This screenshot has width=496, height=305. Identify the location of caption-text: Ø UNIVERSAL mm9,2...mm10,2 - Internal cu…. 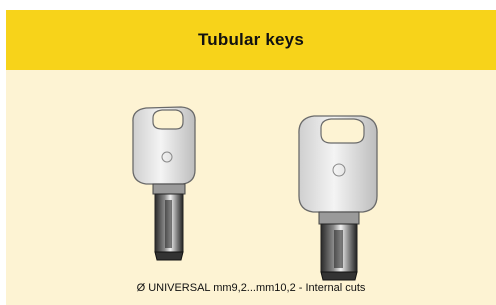
(251, 288).